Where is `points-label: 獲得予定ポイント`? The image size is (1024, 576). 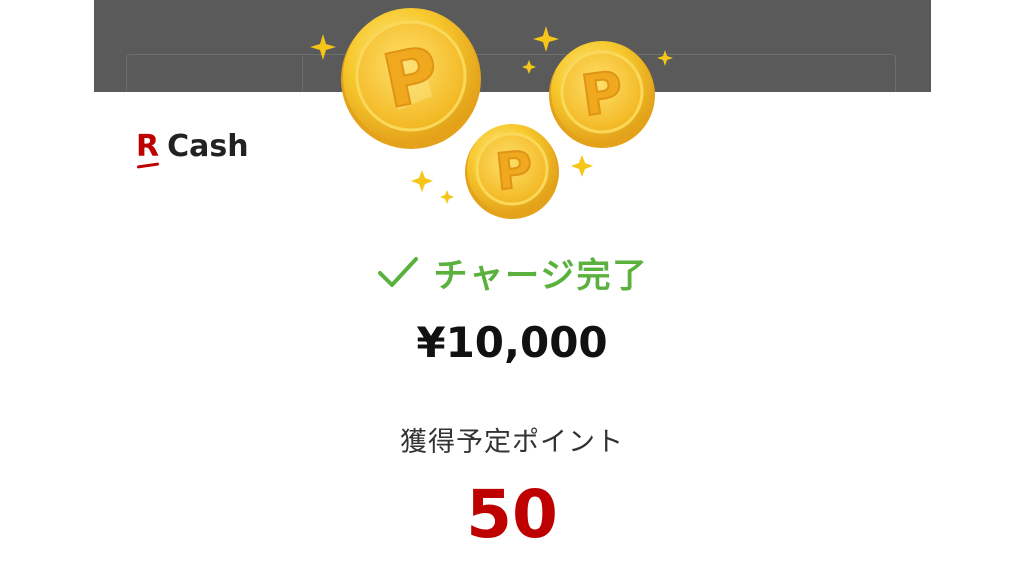 points-label: 獲得予定ポイント is located at coordinates (512, 442).